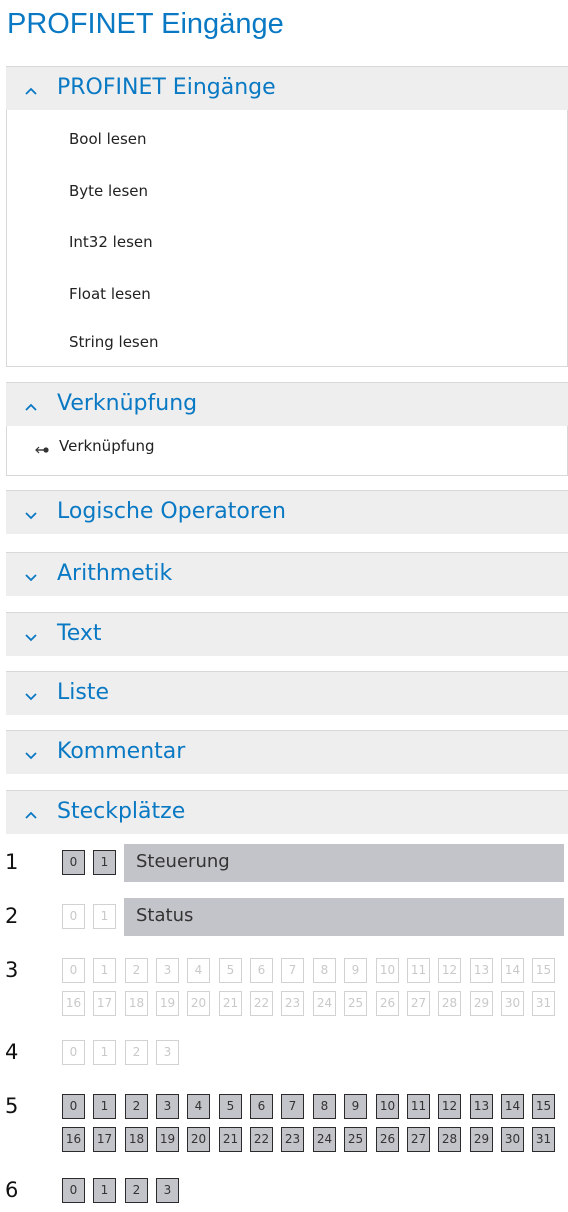  I want to click on block-byte-lesen: Byte lesen, so click(108, 191).